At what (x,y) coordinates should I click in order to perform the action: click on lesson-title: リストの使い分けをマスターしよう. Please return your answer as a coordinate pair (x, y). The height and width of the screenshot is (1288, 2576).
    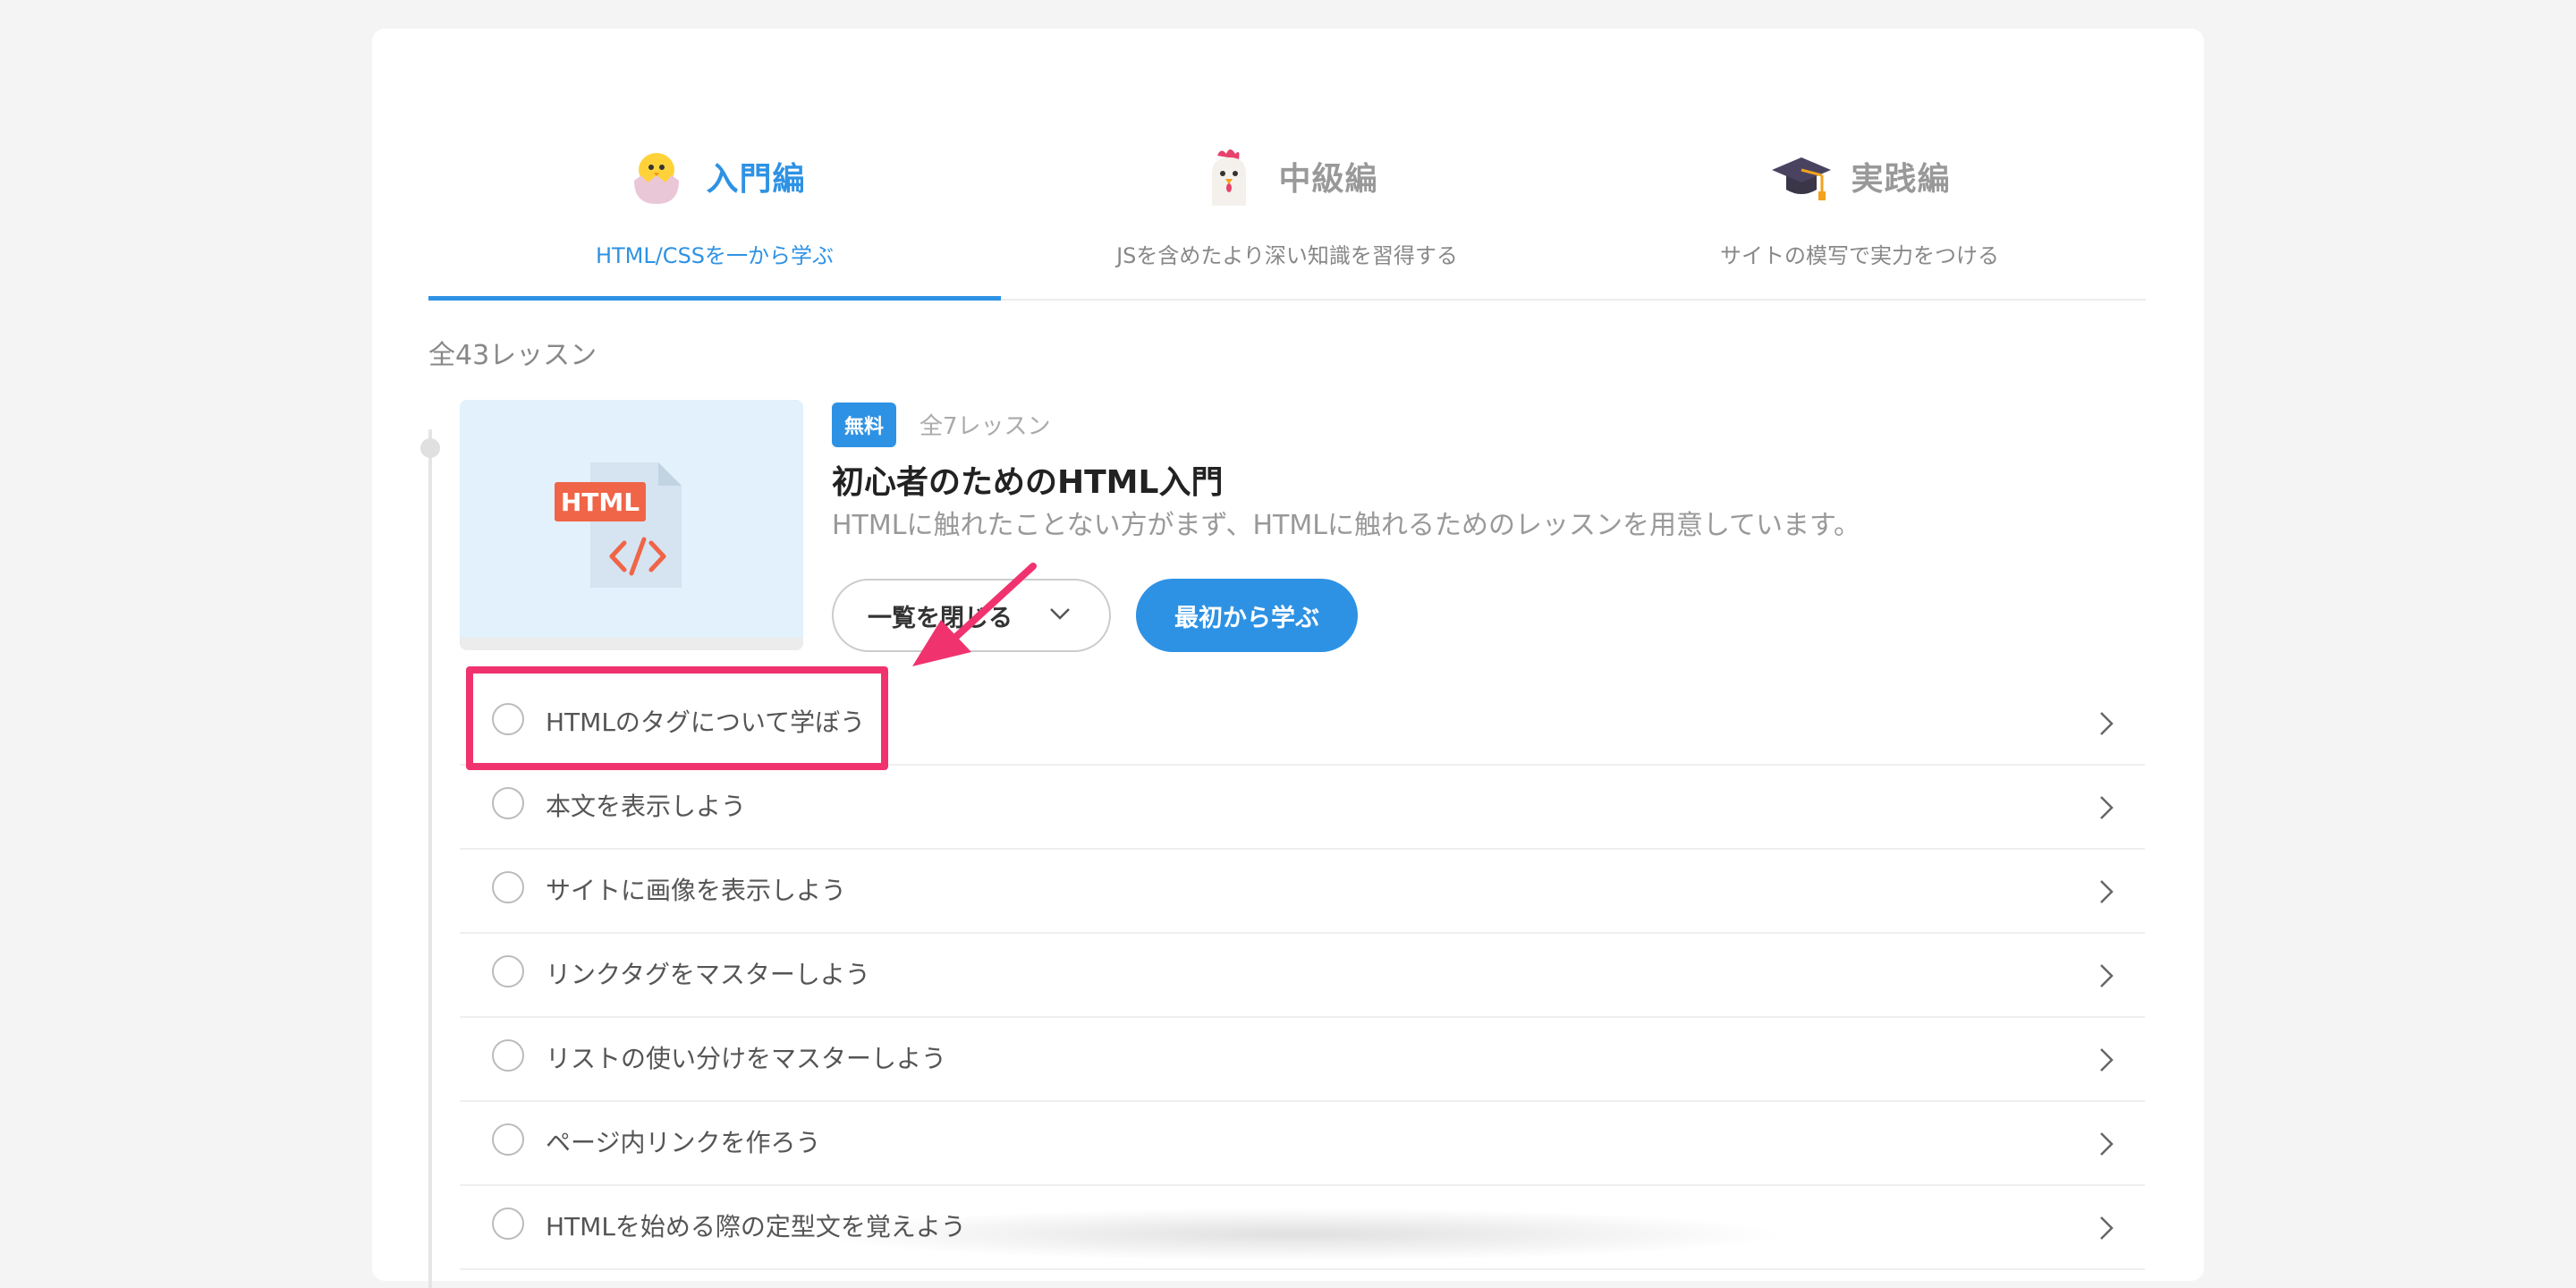
    Looking at the image, I should click on (746, 1058).